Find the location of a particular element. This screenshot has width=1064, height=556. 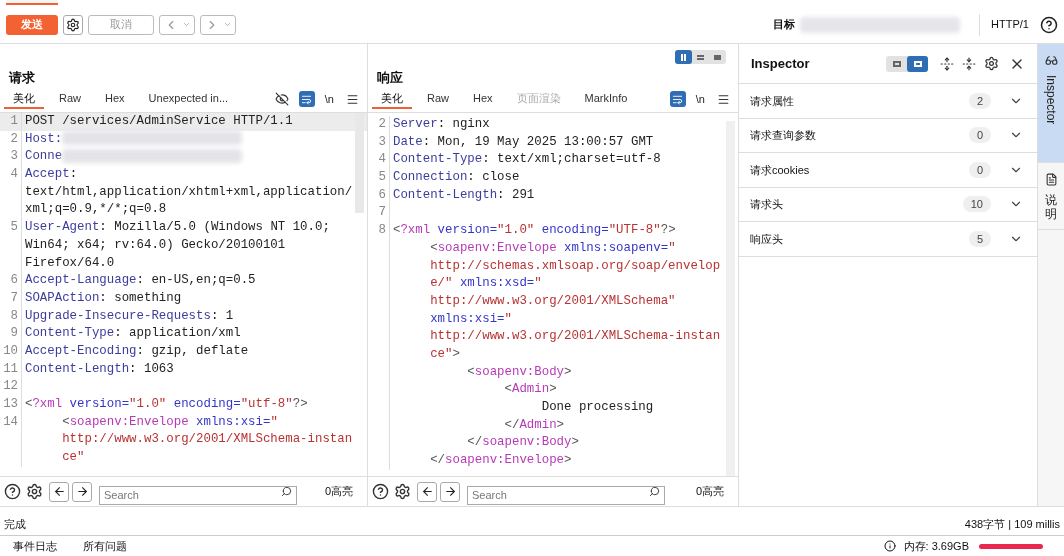

footer-tab: 事件日志 is located at coordinates (35, 546).